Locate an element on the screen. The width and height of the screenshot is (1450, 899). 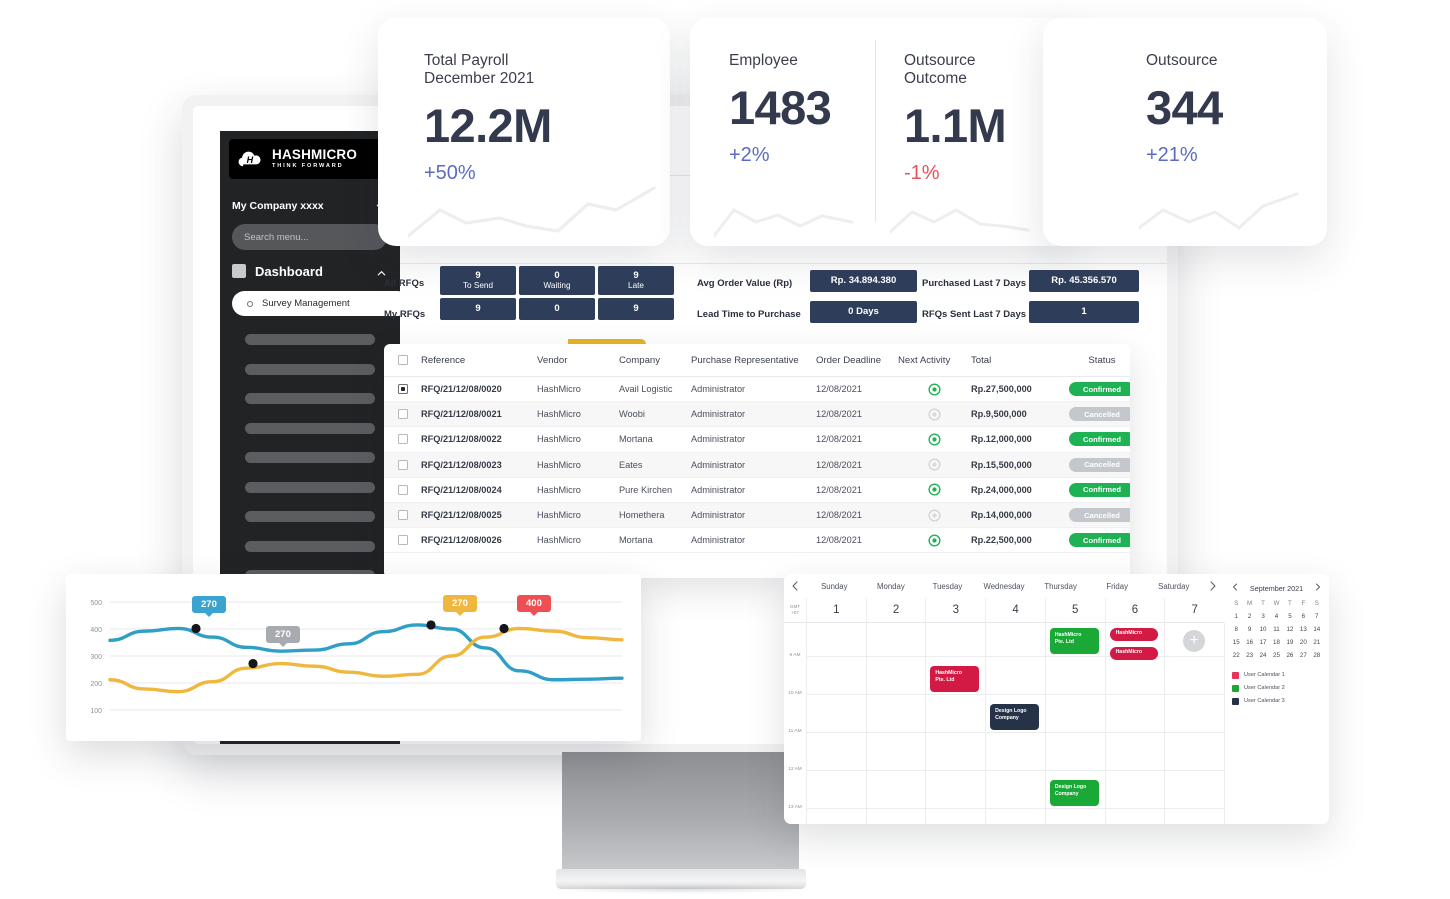
mini-calendar-day: 23 is located at coordinates (1249, 656).